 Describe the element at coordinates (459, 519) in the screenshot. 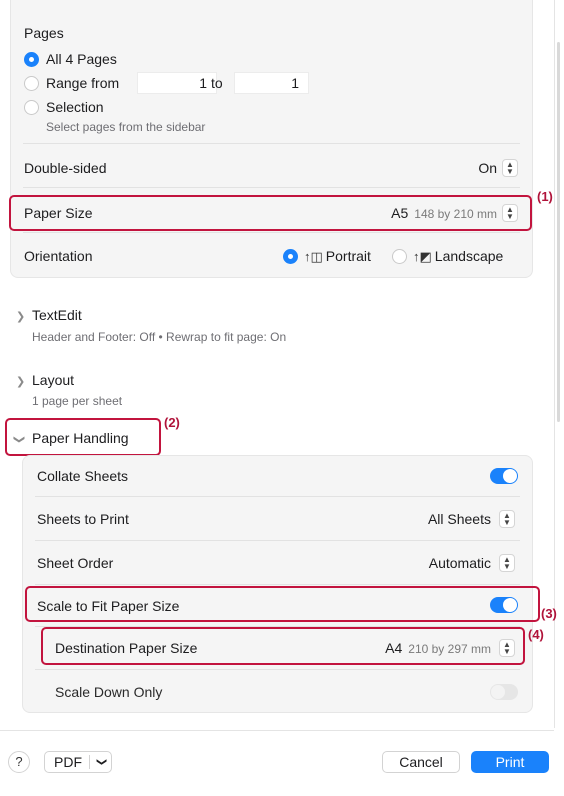

I see `sheets-to-print-value: All Sheets` at that location.